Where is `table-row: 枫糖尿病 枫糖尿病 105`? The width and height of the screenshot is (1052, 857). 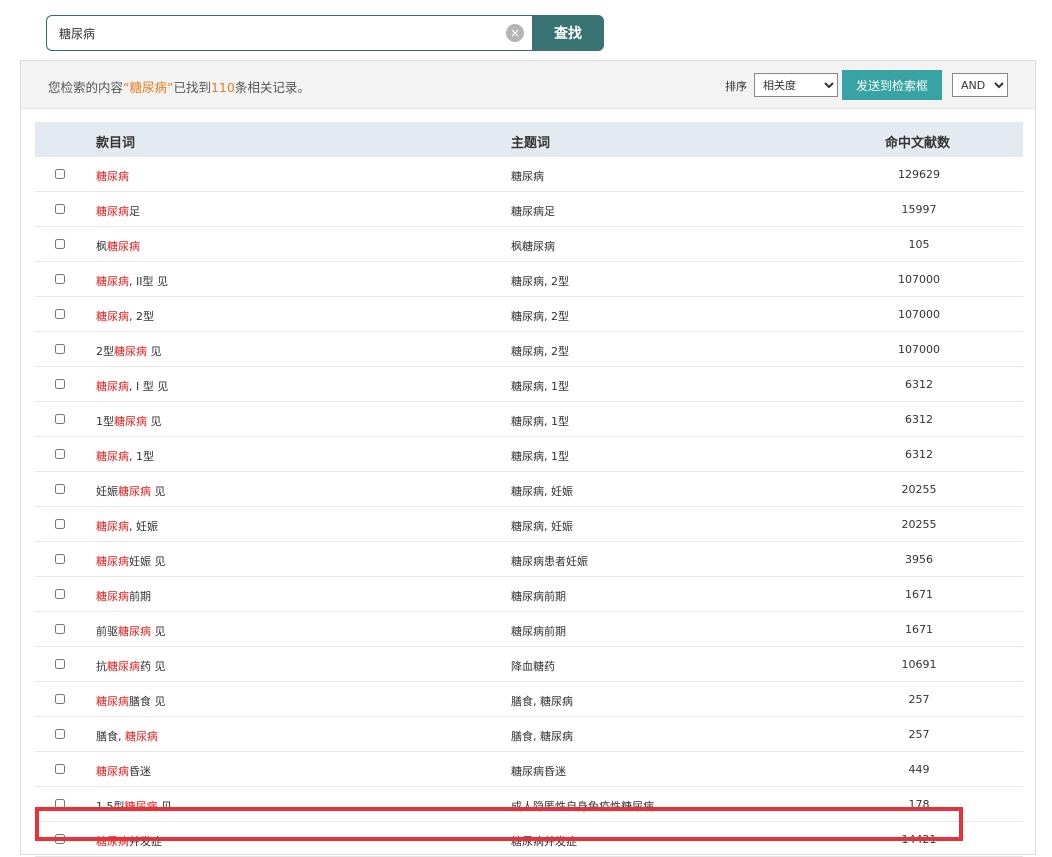 table-row: 枫糖尿病 枫糖尿病 105 is located at coordinates (529, 244).